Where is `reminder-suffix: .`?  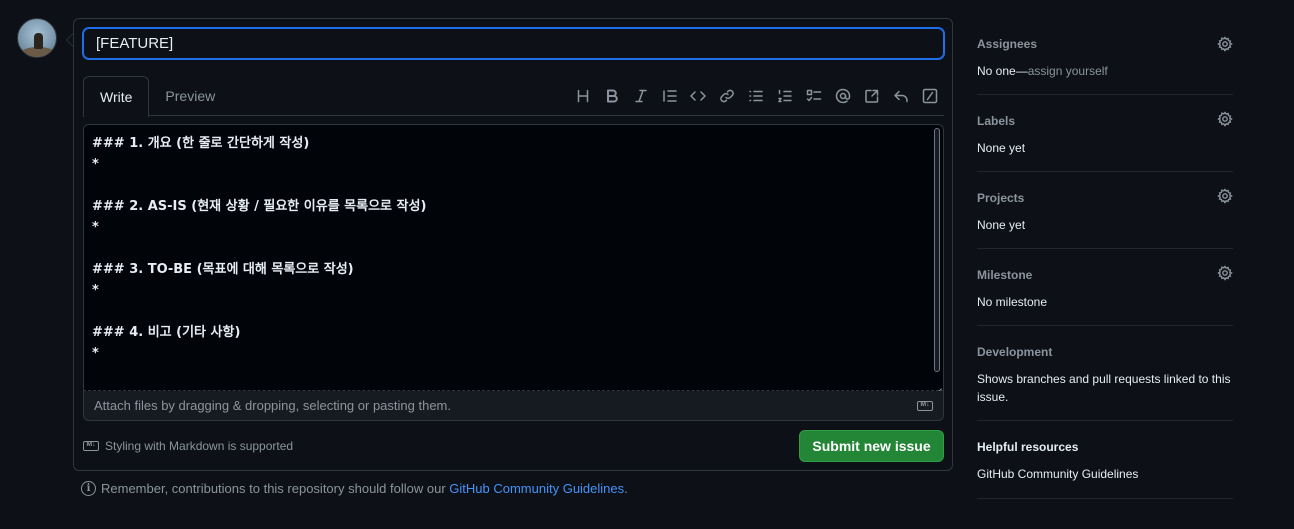
reminder-suffix: . is located at coordinates (626, 488).